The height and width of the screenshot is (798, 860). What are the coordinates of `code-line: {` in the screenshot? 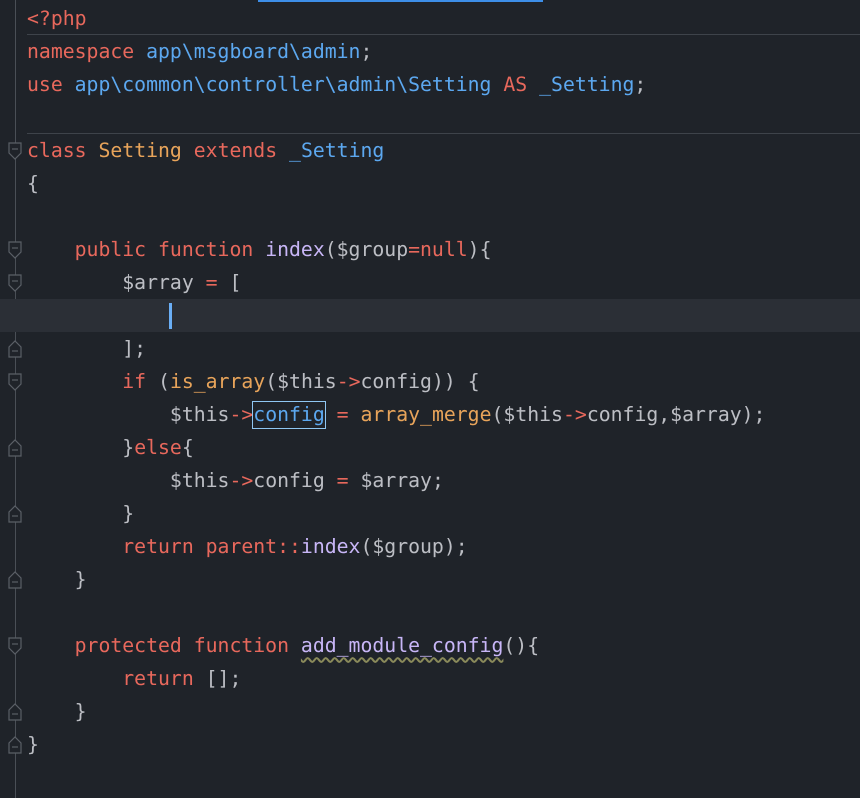 It's located at (33, 183).